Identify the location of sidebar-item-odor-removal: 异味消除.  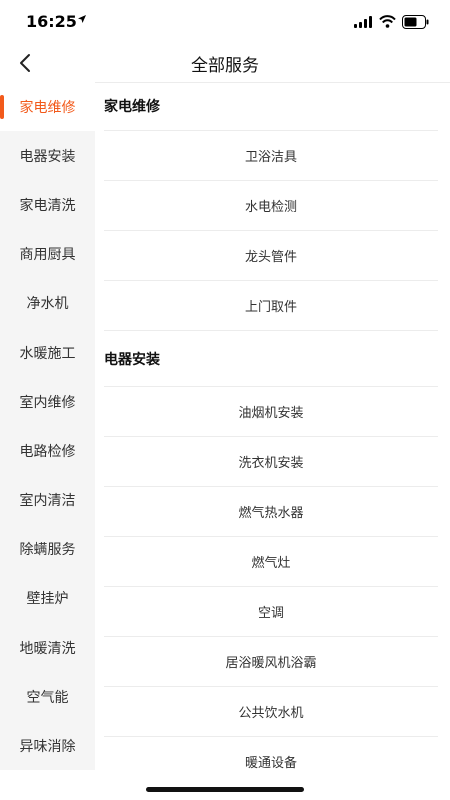
(47, 745).